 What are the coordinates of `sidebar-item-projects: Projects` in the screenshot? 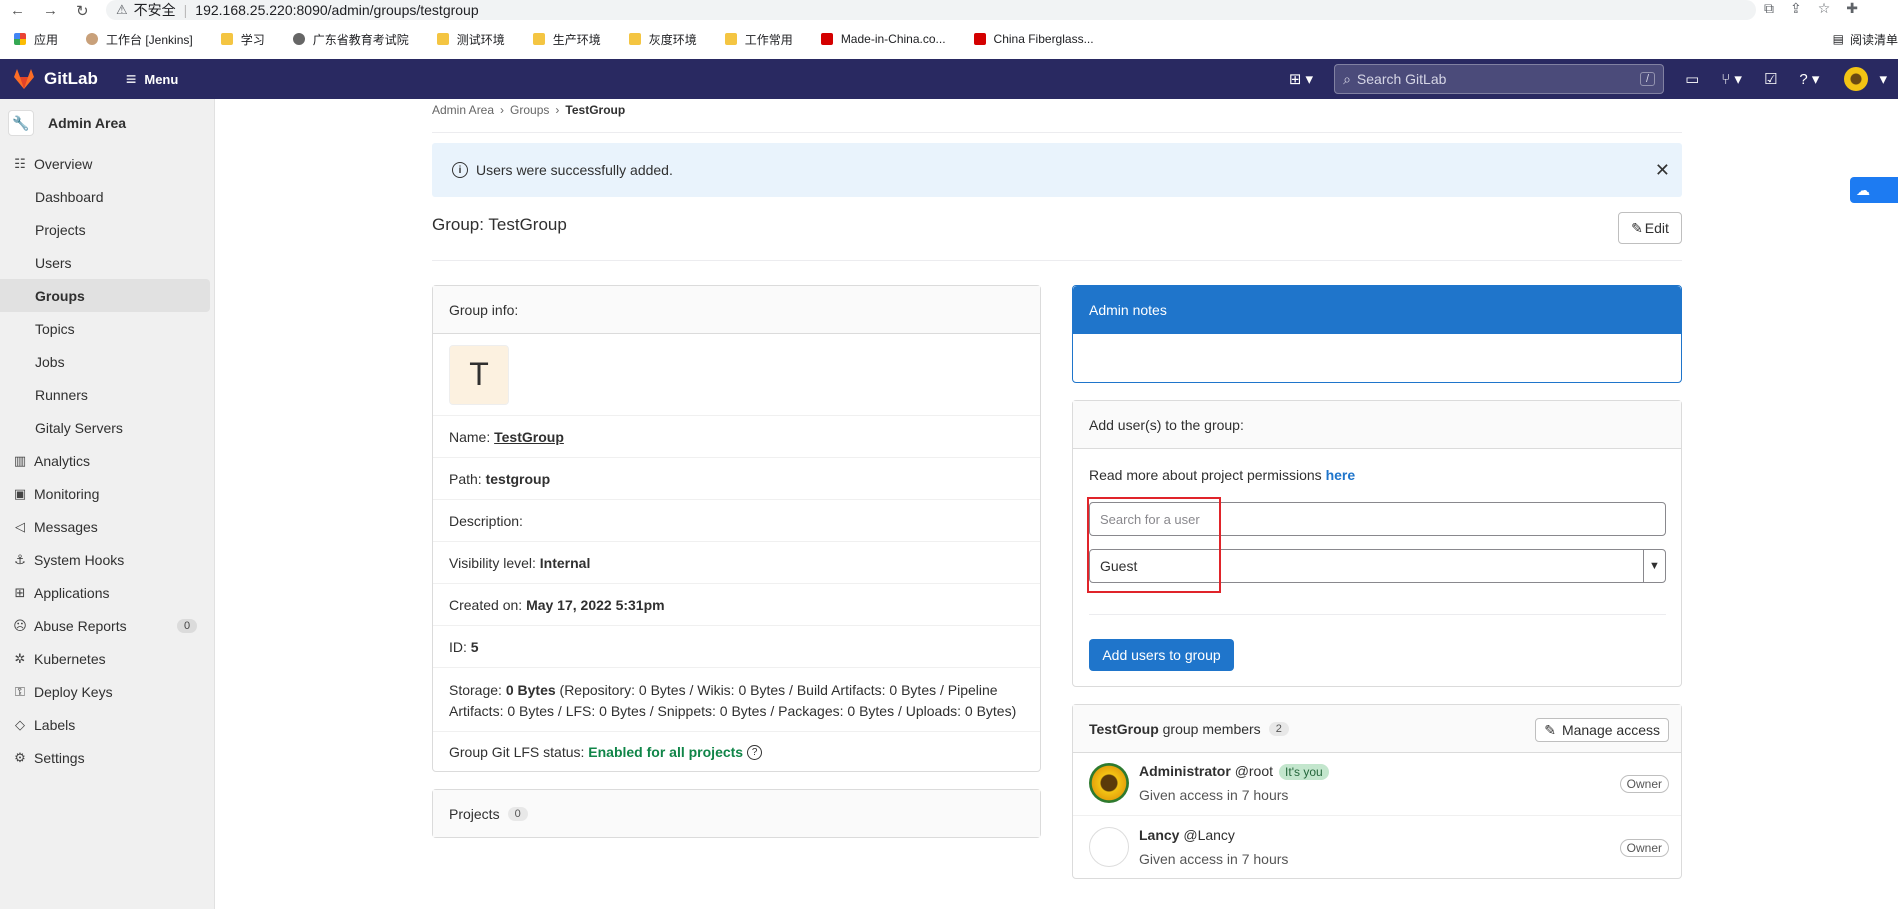 It's located at (107, 229).